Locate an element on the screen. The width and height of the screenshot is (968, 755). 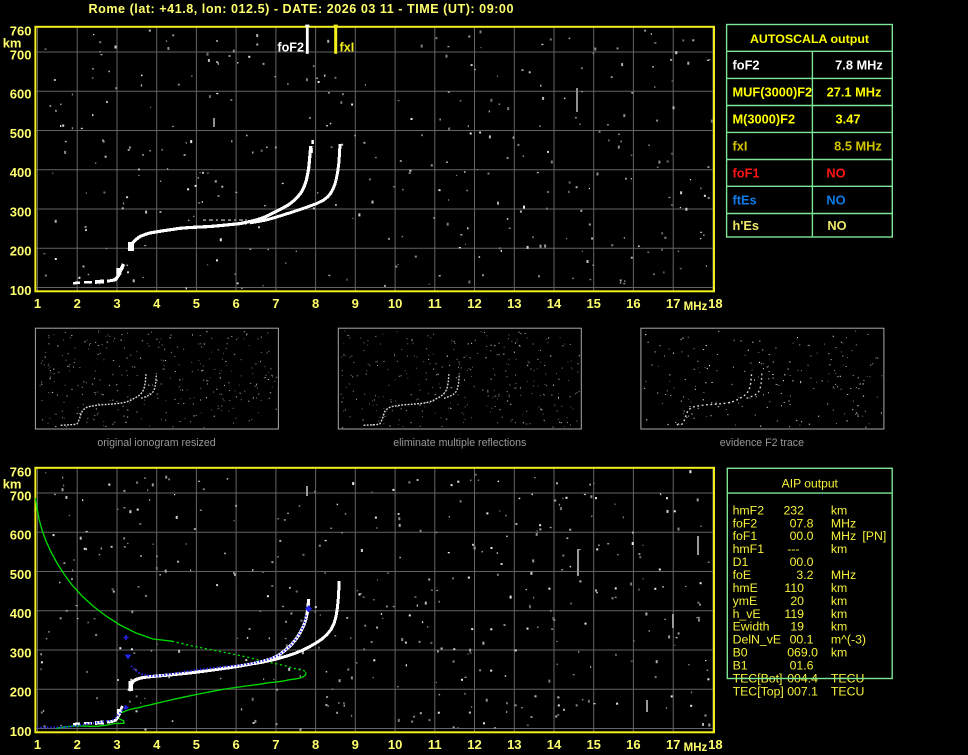
svg-text: AIP output is located at coordinates (810, 484).